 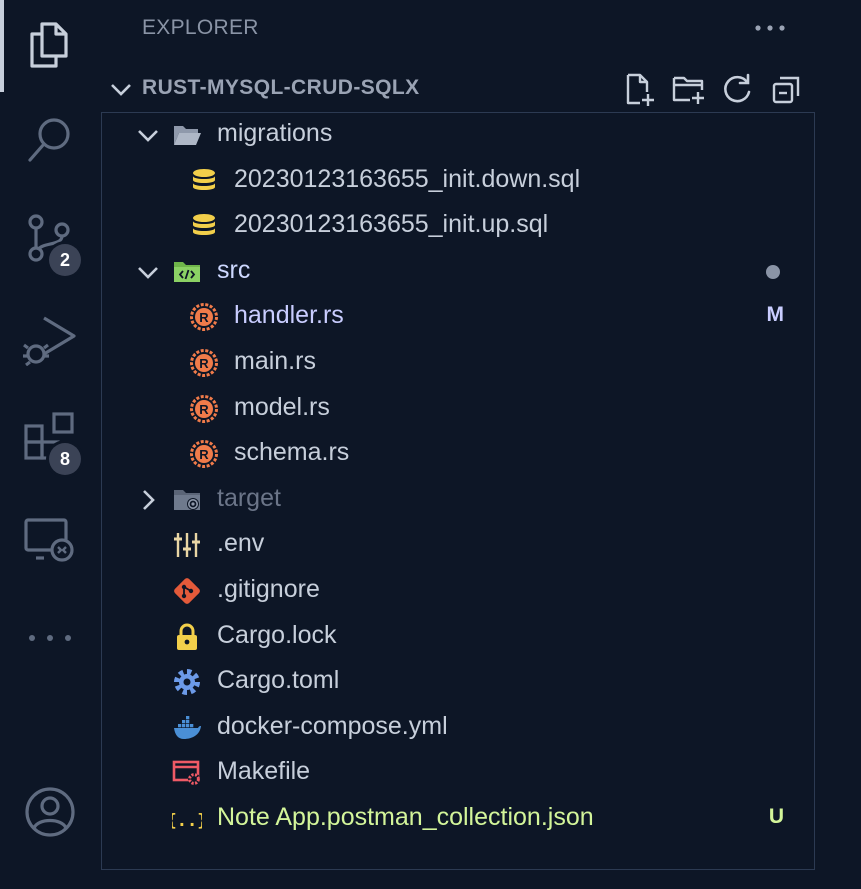 I want to click on tree-item: .env, so click(x=458, y=545).